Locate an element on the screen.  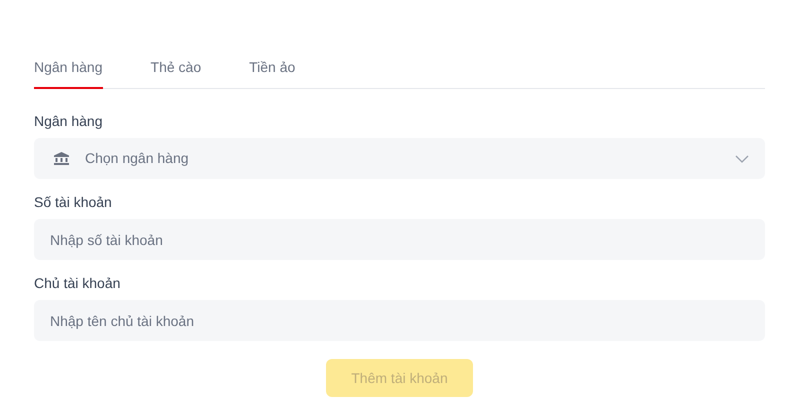
tab: Ngân hàng is located at coordinates (68, 72).